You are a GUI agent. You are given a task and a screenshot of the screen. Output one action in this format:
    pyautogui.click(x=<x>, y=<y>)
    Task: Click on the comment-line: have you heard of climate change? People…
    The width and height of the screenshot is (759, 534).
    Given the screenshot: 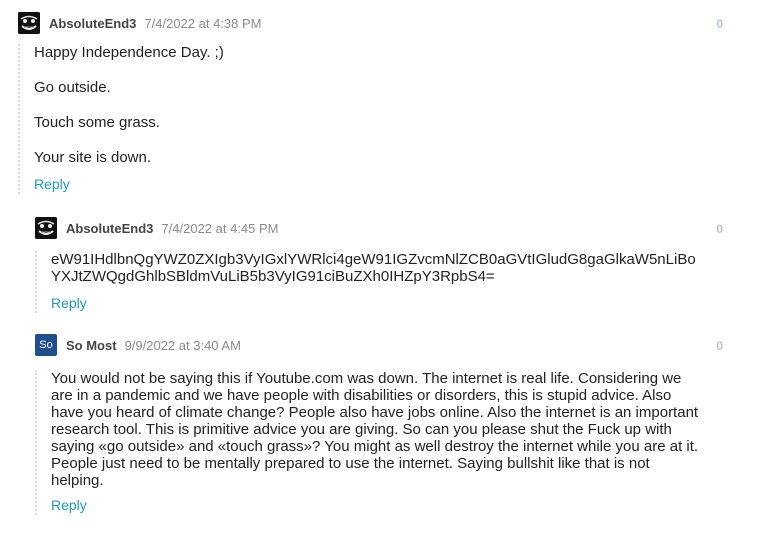 What is the action you would take?
    pyautogui.click(x=375, y=412)
    